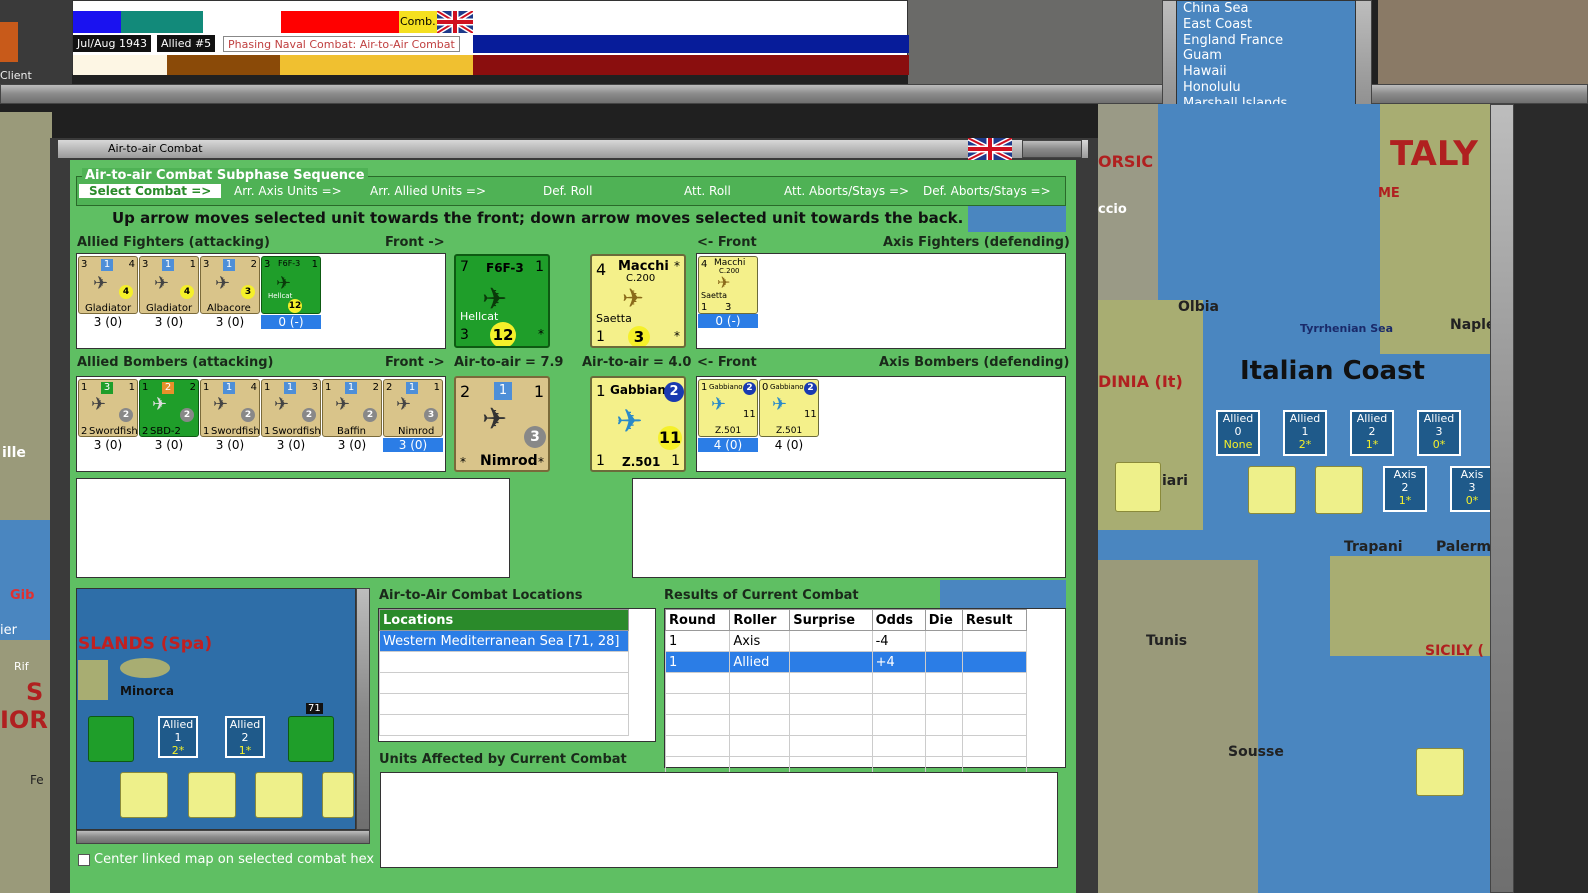  Describe the element at coordinates (1389, 193) in the screenshot. I see `place-label: ME` at that location.